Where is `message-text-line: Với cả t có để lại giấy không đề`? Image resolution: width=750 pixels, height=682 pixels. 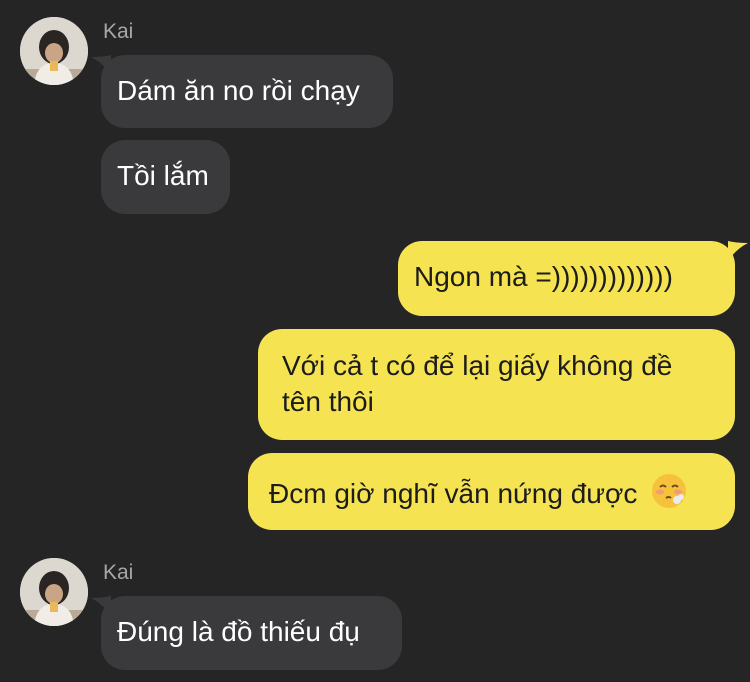
message-text-line: Với cả t có để lại giấy không đề is located at coordinates (477, 365).